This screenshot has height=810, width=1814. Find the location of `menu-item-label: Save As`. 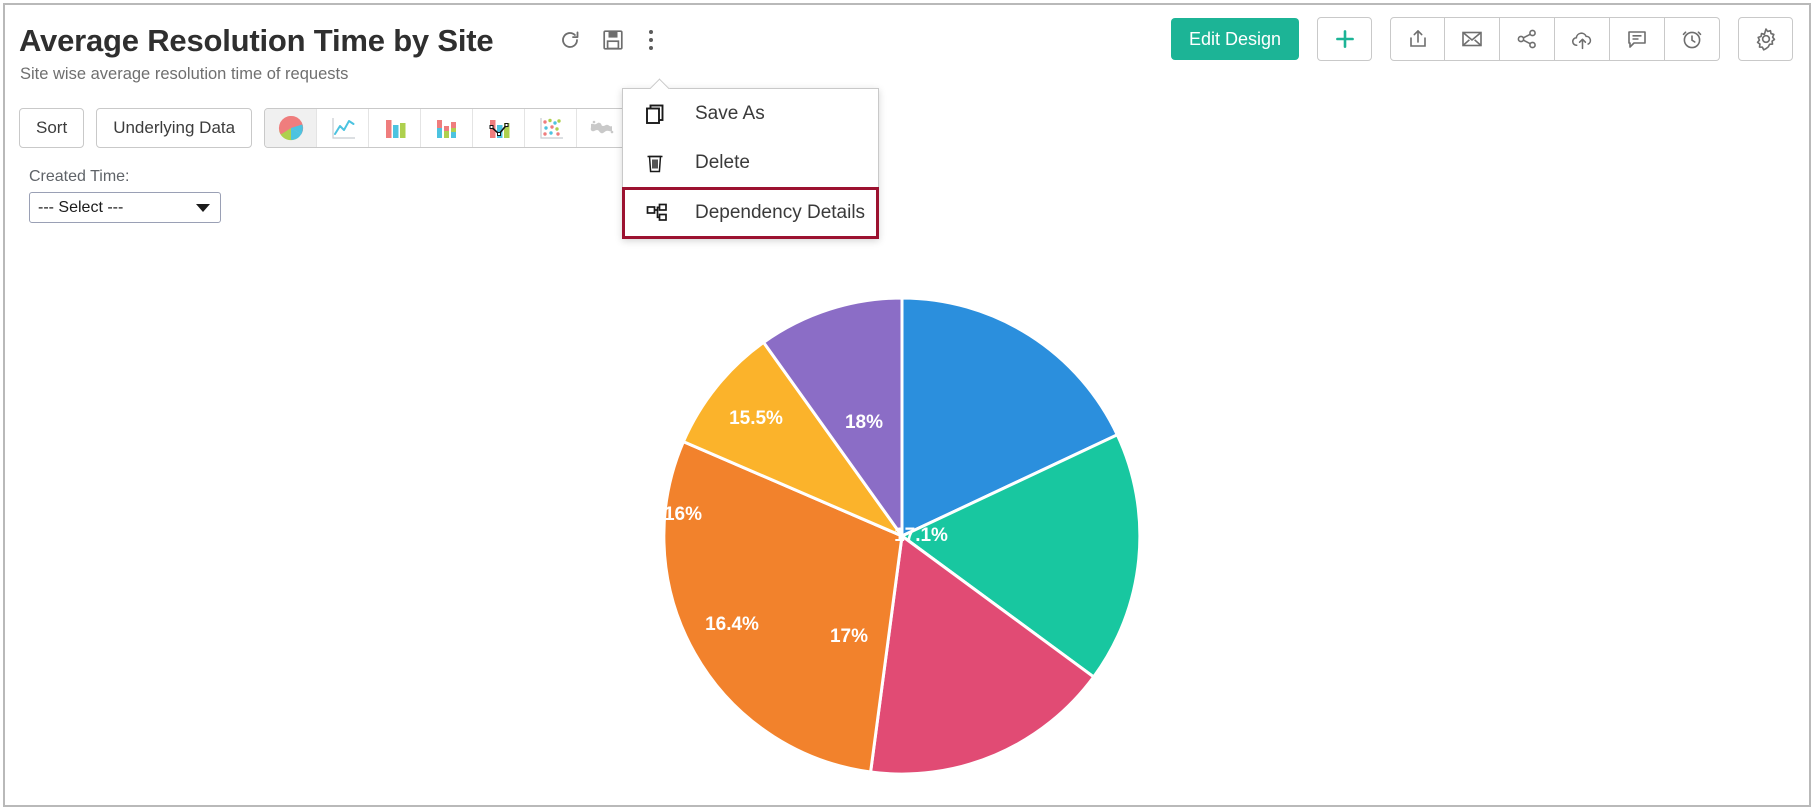

menu-item-label: Save As is located at coordinates (730, 113).